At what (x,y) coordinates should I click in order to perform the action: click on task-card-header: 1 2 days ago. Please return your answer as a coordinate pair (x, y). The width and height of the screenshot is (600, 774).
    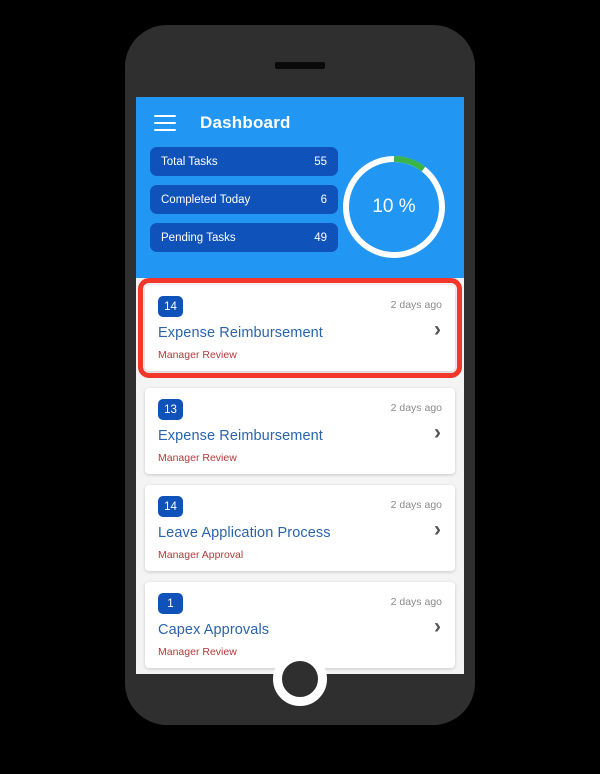
    Looking at the image, I should click on (300, 603).